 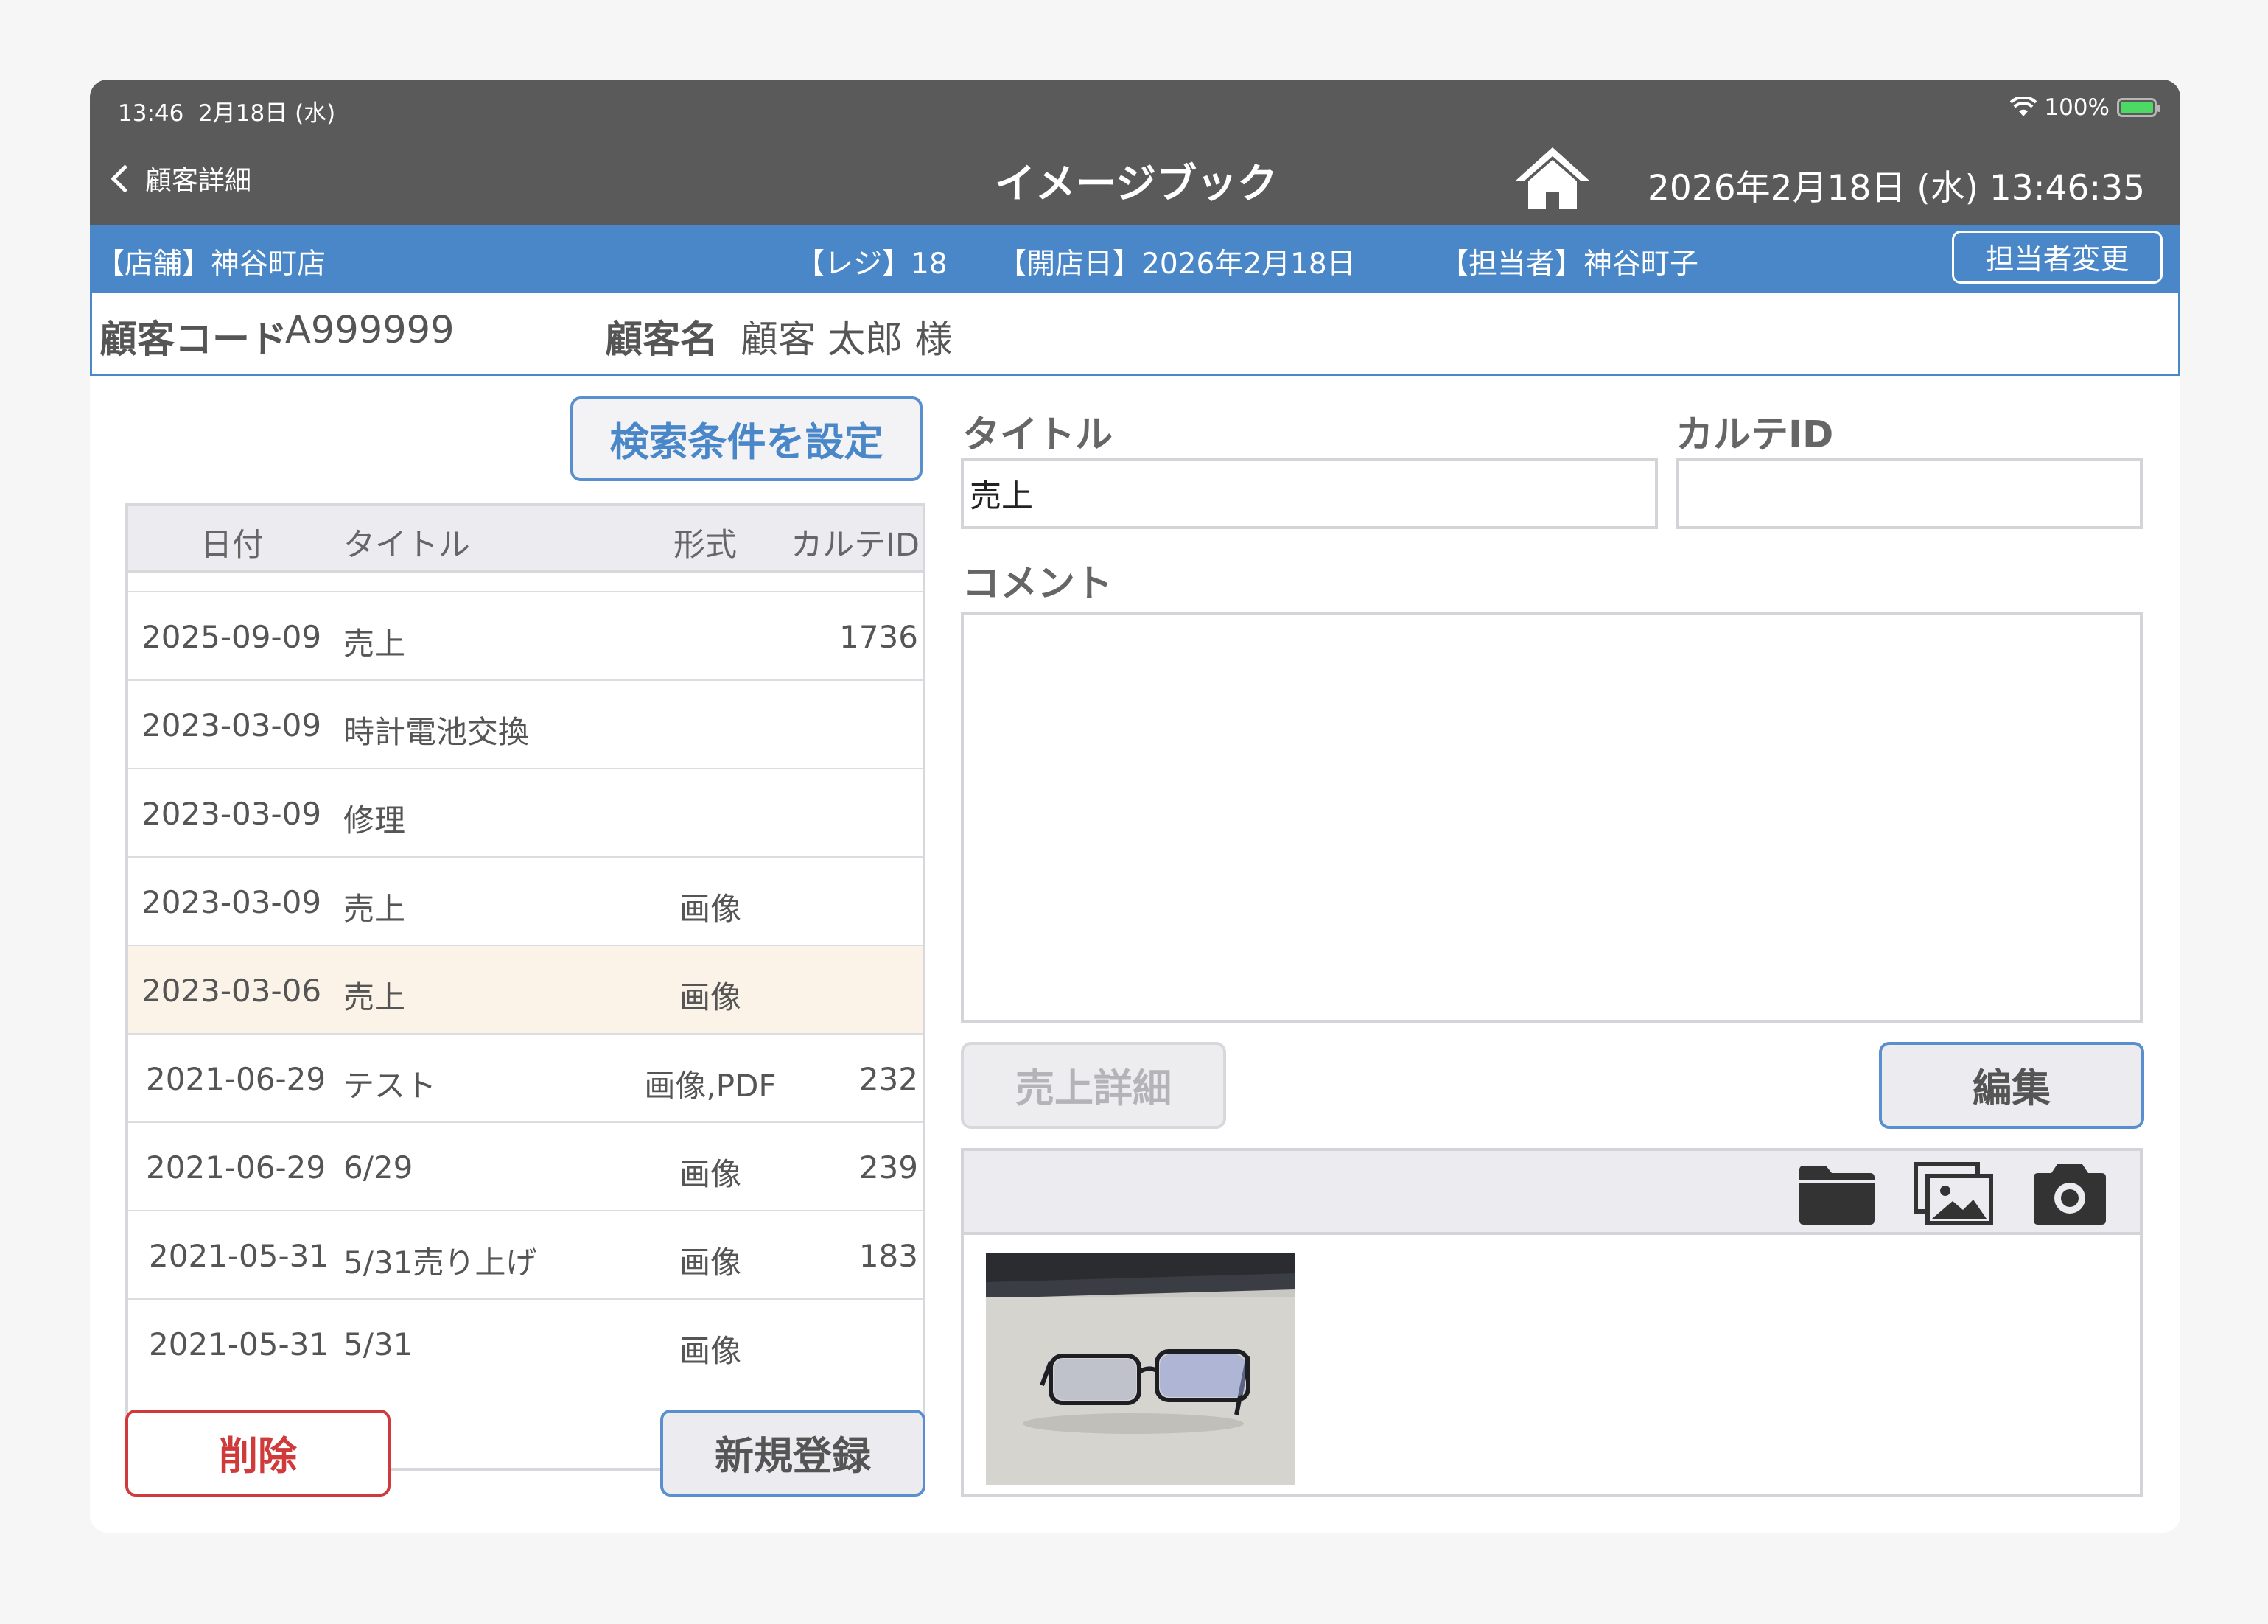 What do you see at coordinates (1569, 264) in the screenshot?
I see `staff-name: 【担当者】神谷町子` at bounding box center [1569, 264].